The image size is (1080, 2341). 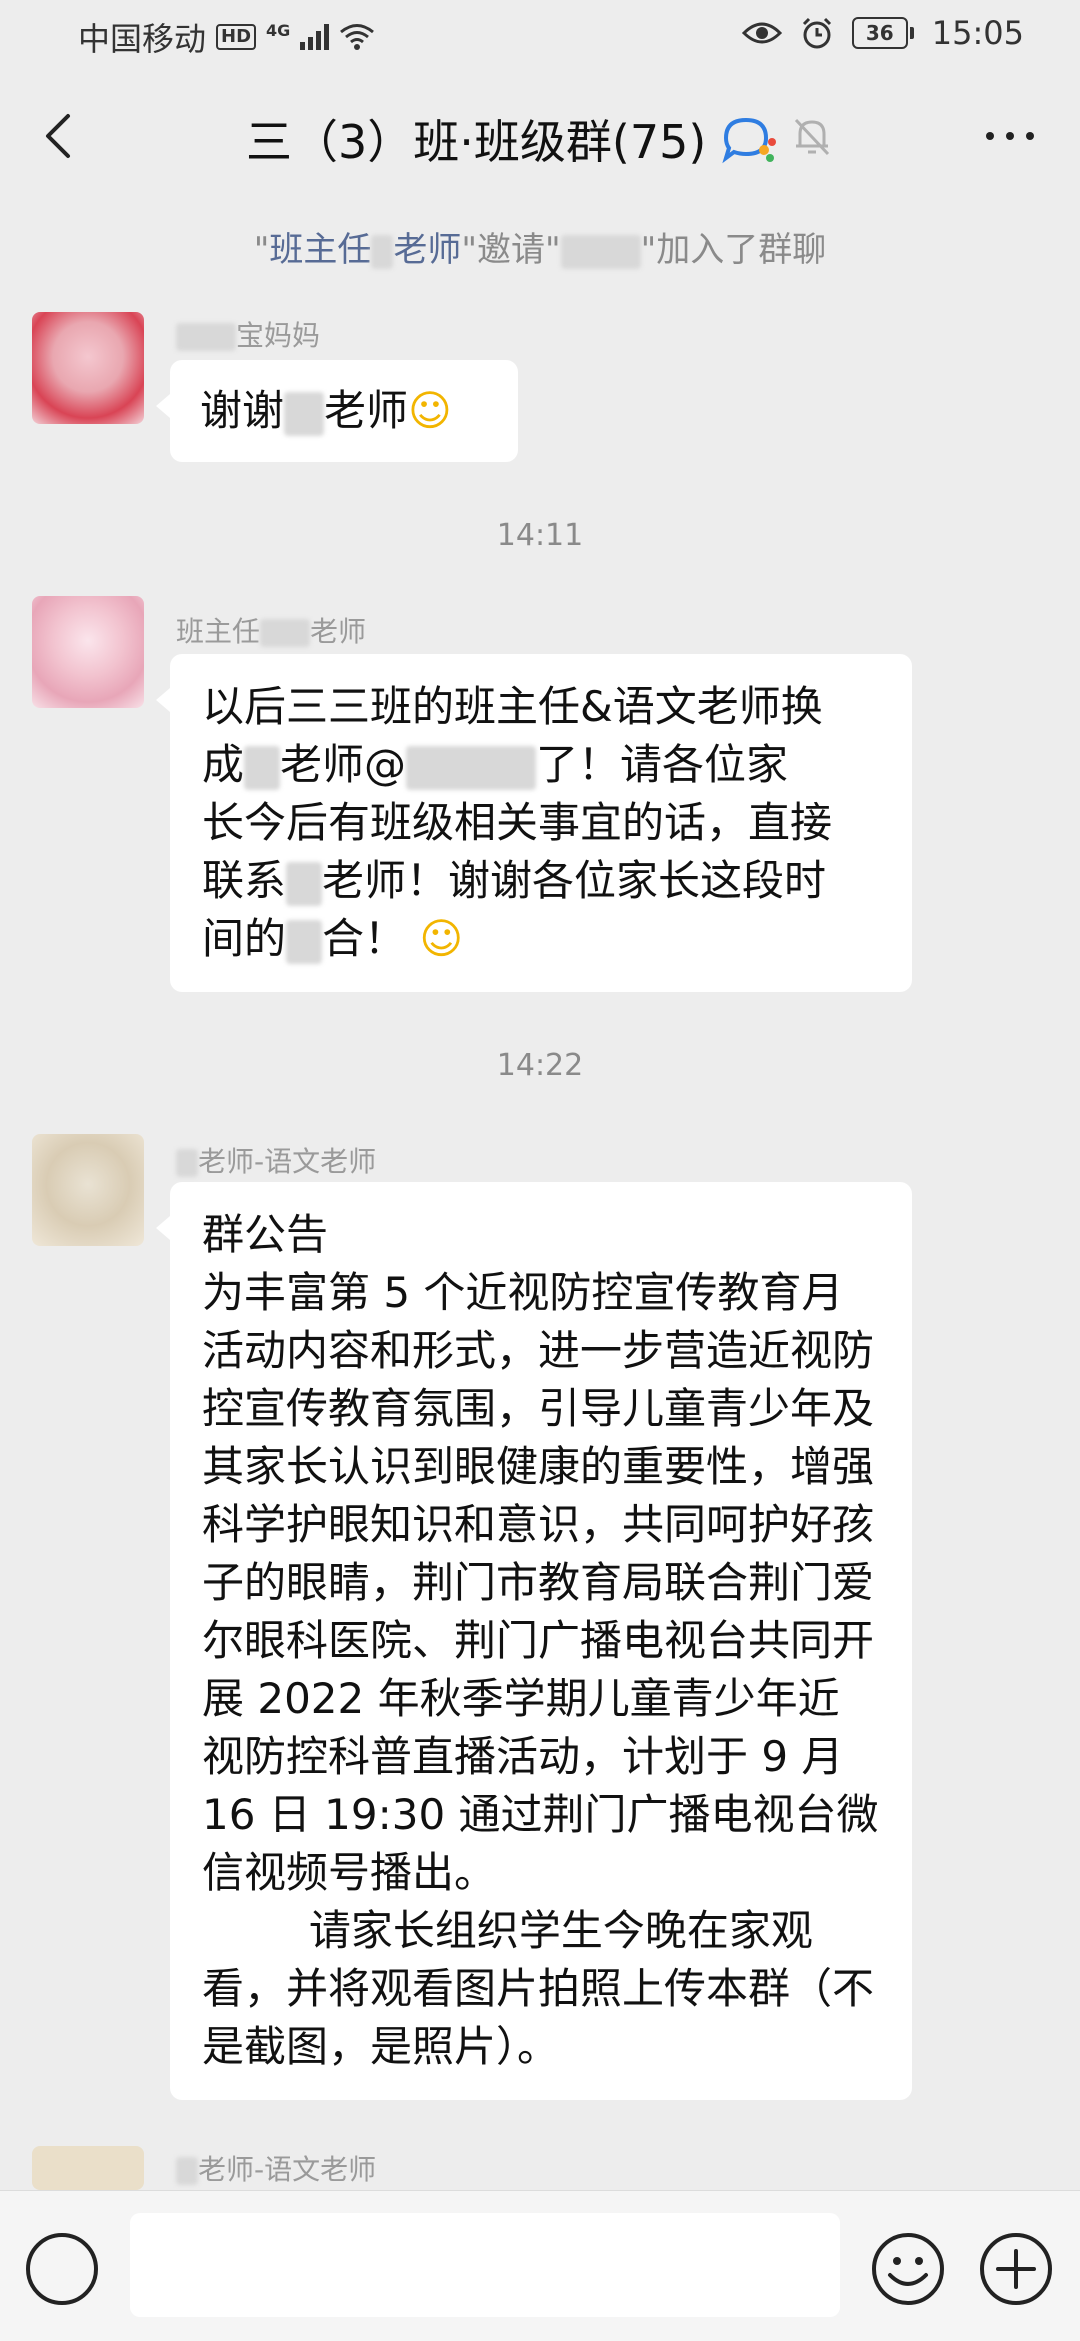 What do you see at coordinates (977, 33) in the screenshot?
I see `clock: 15:05` at bounding box center [977, 33].